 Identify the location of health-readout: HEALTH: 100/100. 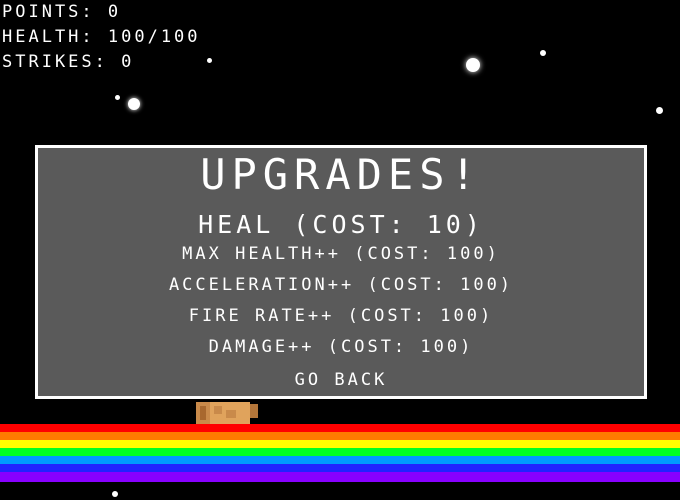
(101, 37).